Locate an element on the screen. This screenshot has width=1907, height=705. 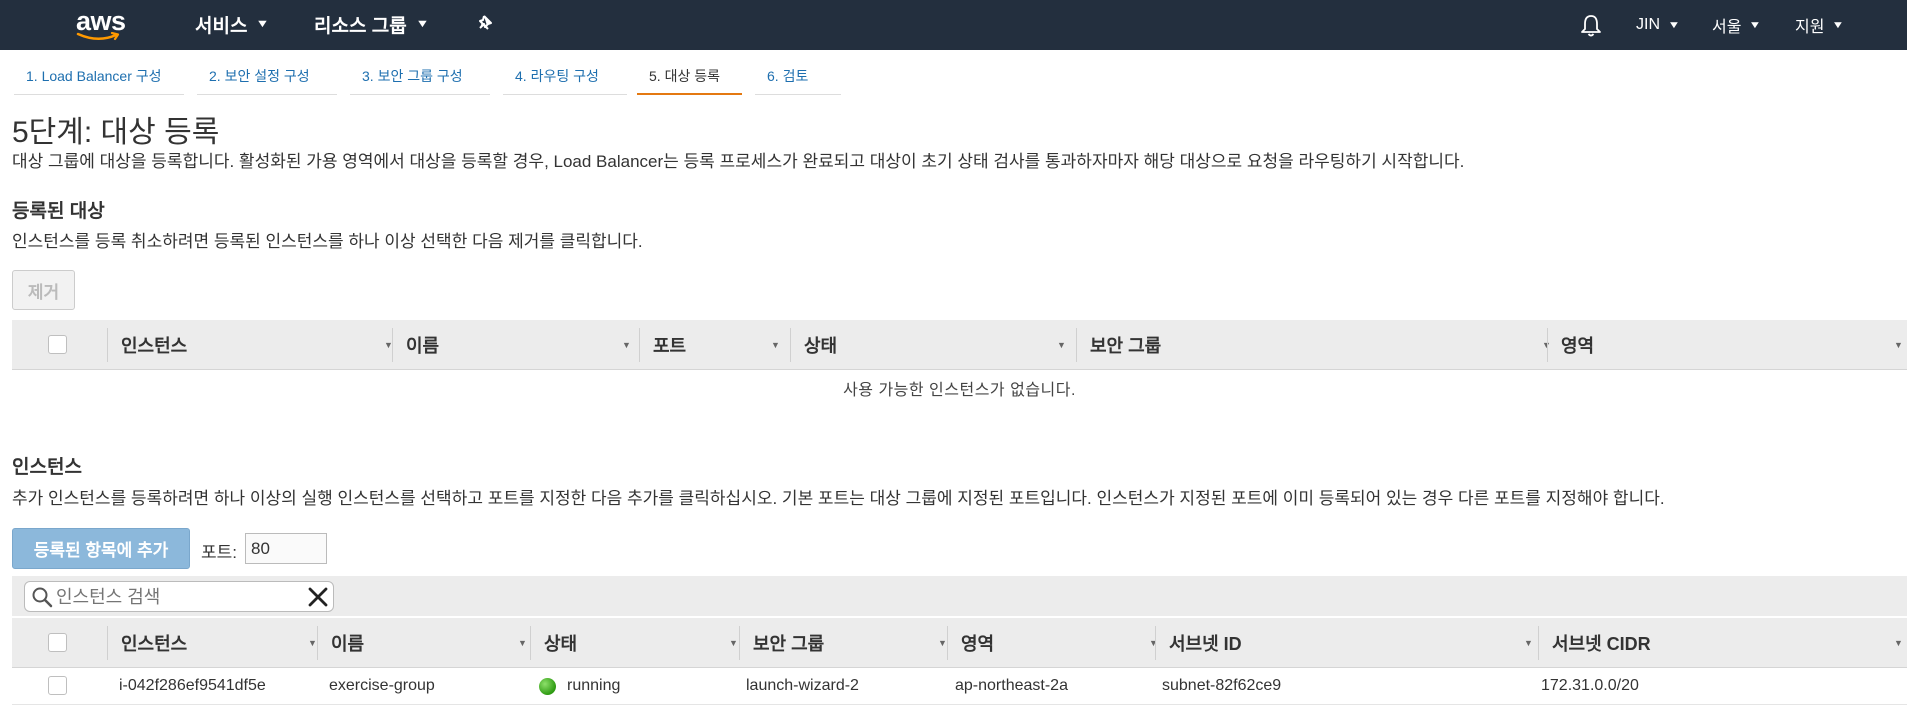
registered-targets-heading: 등록된 대상 is located at coordinates (58, 211).